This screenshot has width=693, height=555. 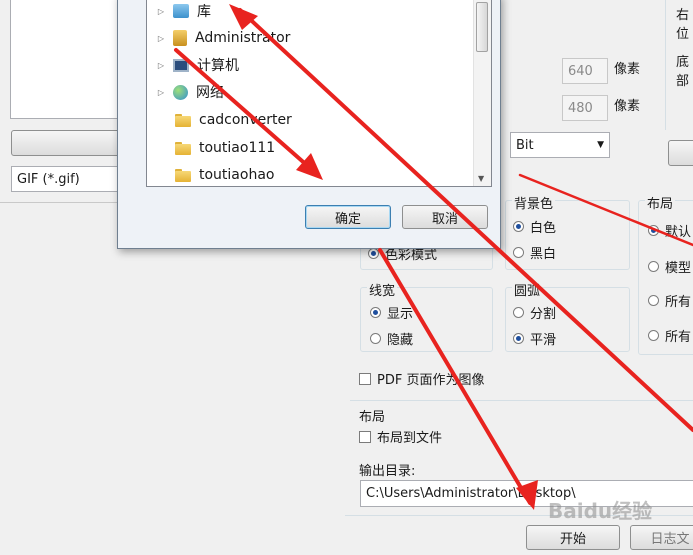 I want to click on layout-section-title: 布局, so click(x=372, y=417).